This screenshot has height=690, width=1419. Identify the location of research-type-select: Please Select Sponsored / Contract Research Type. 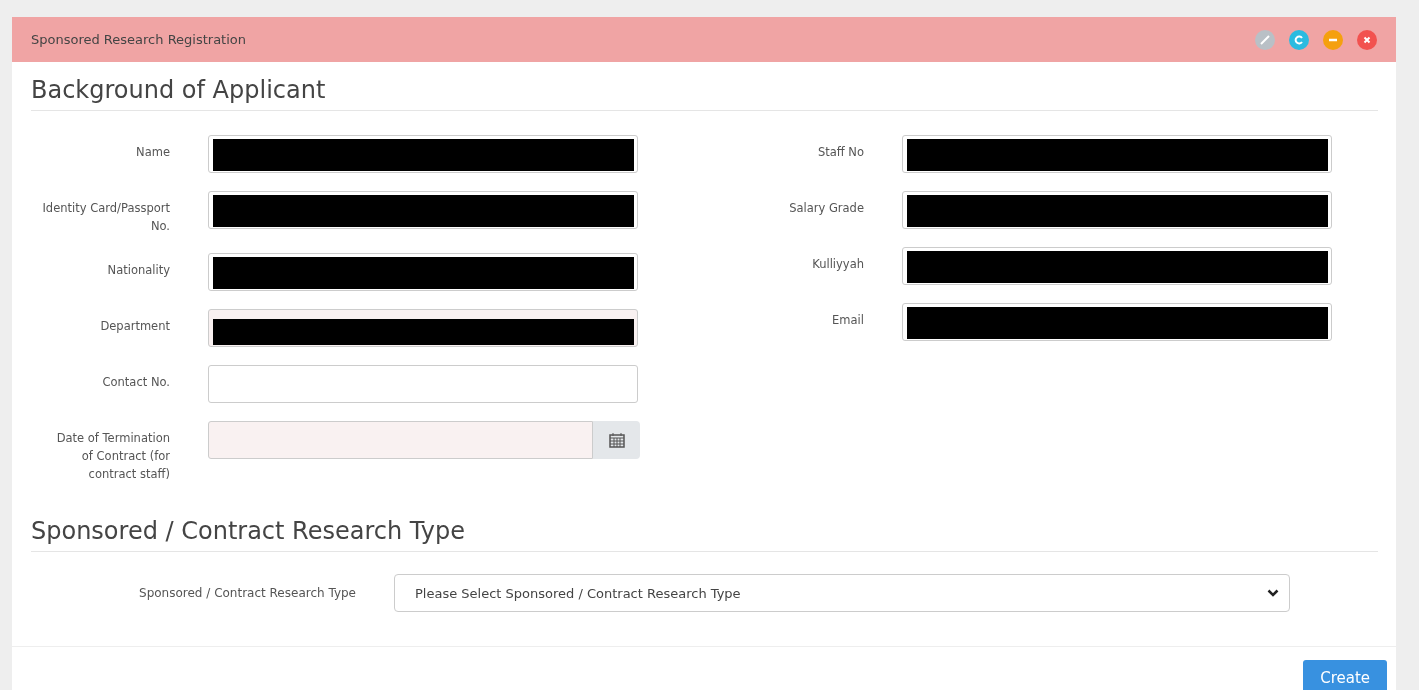
(842, 593).